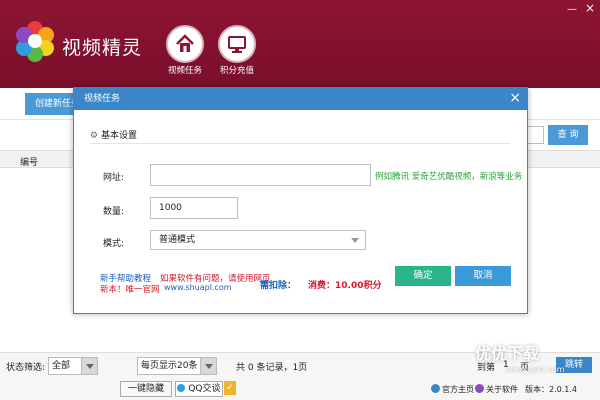 The width and height of the screenshot is (600, 400). What do you see at coordinates (113, 212) in the screenshot?
I see `quantity-label: 数量:` at bounding box center [113, 212].